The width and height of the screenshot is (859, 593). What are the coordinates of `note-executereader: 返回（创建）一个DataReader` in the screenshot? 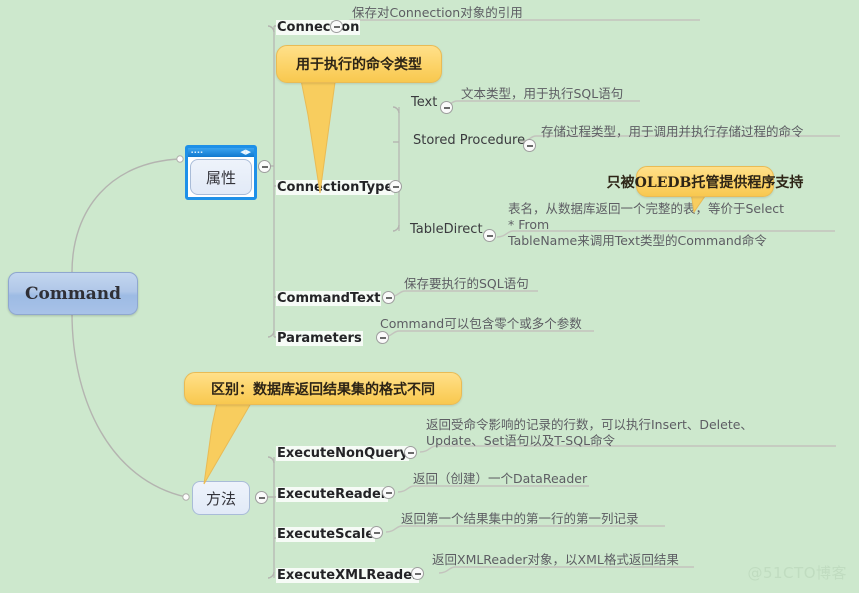 It's located at (500, 478).